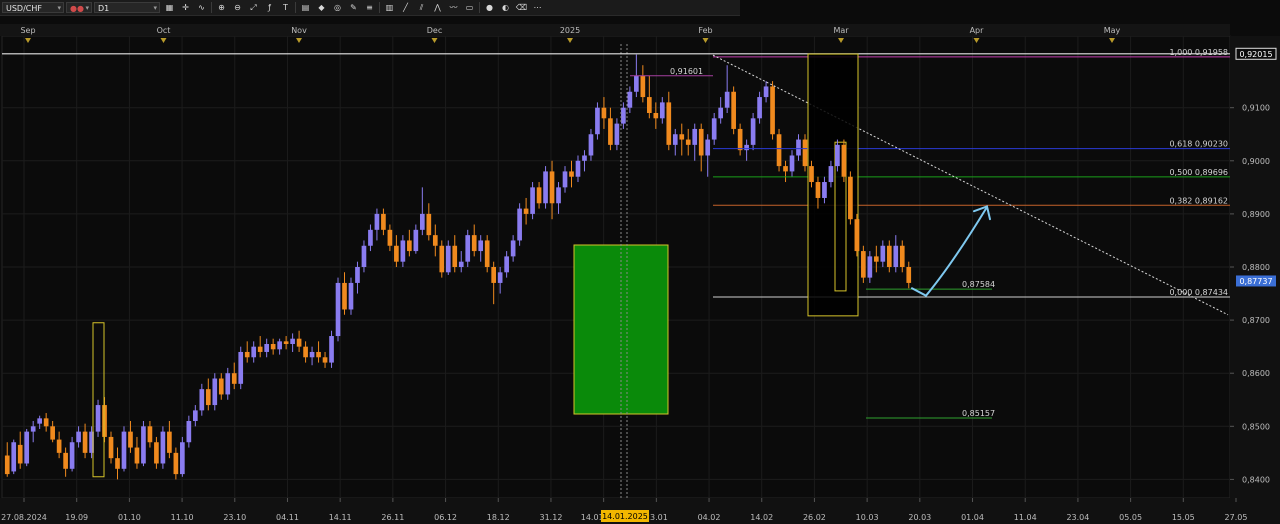 This screenshot has width=1280, height=524. What do you see at coordinates (972, 517) in the screenshot?
I see `date-tick-label: 01.04` at bounding box center [972, 517].